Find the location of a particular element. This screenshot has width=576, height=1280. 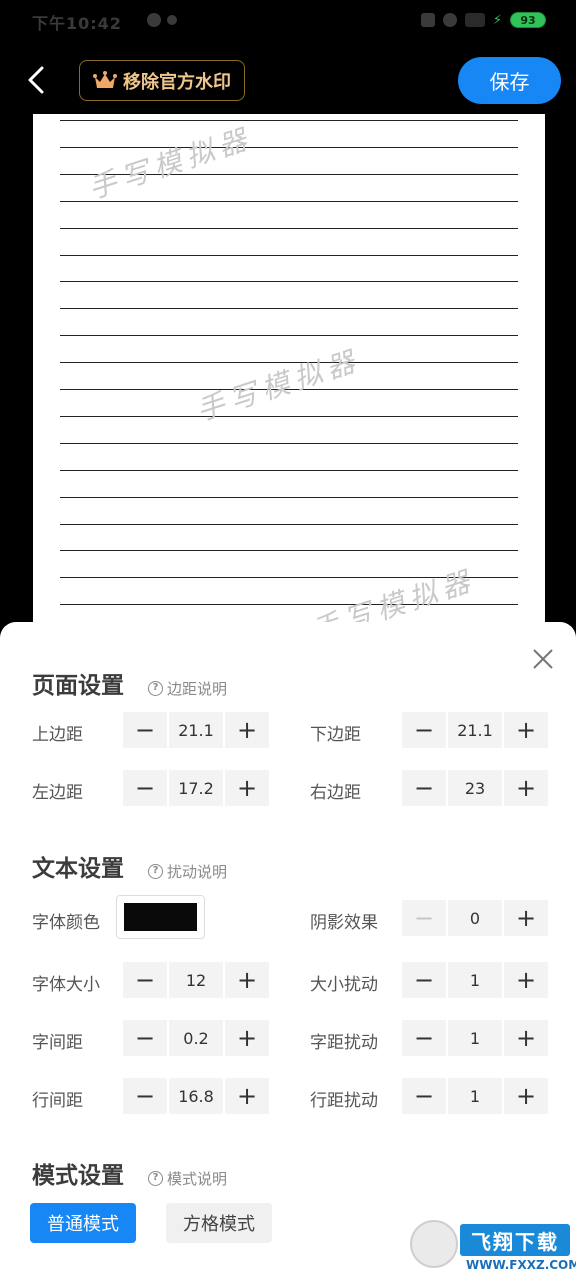

letter-spacing-label: 字间距 is located at coordinates (57, 1043).